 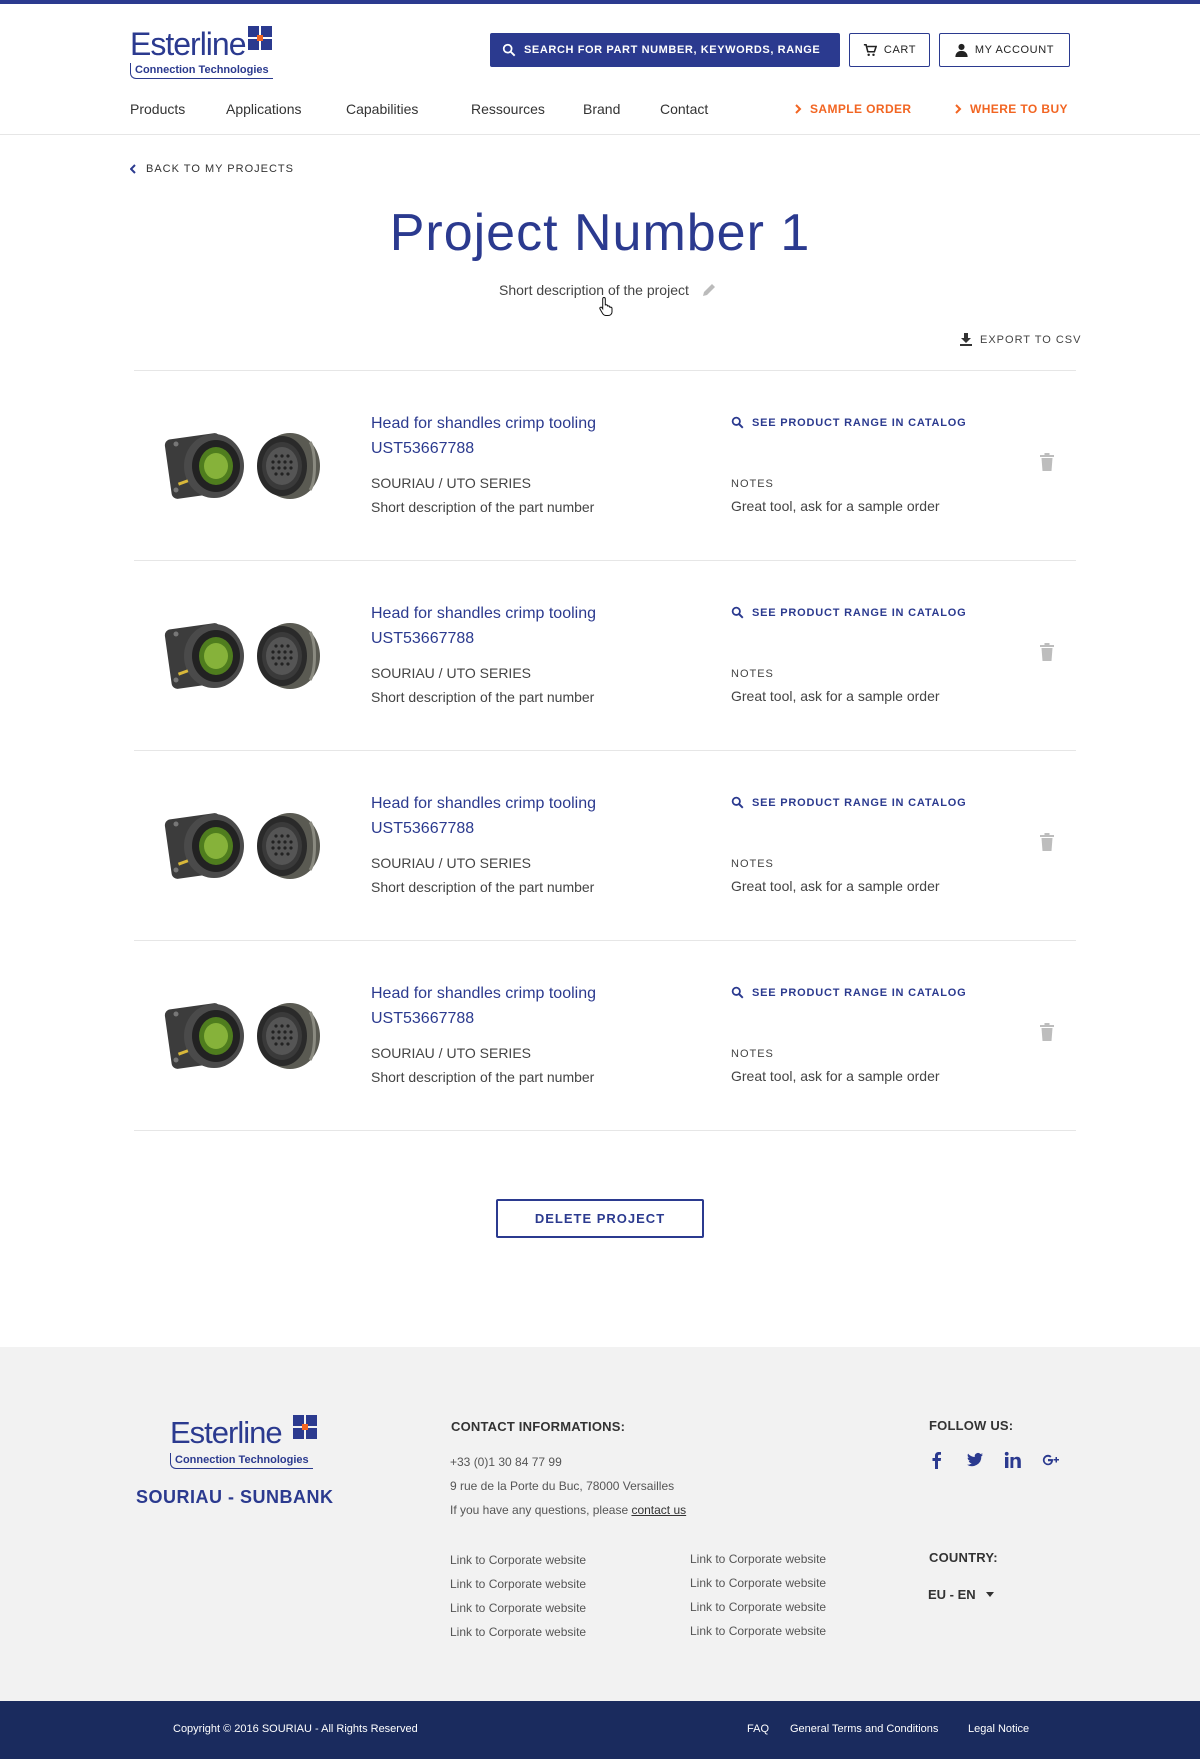 What do you see at coordinates (861, 109) in the screenshot?
I see `sample-order-label: SAMPLE ORDER` at bounding box center [861, 109].